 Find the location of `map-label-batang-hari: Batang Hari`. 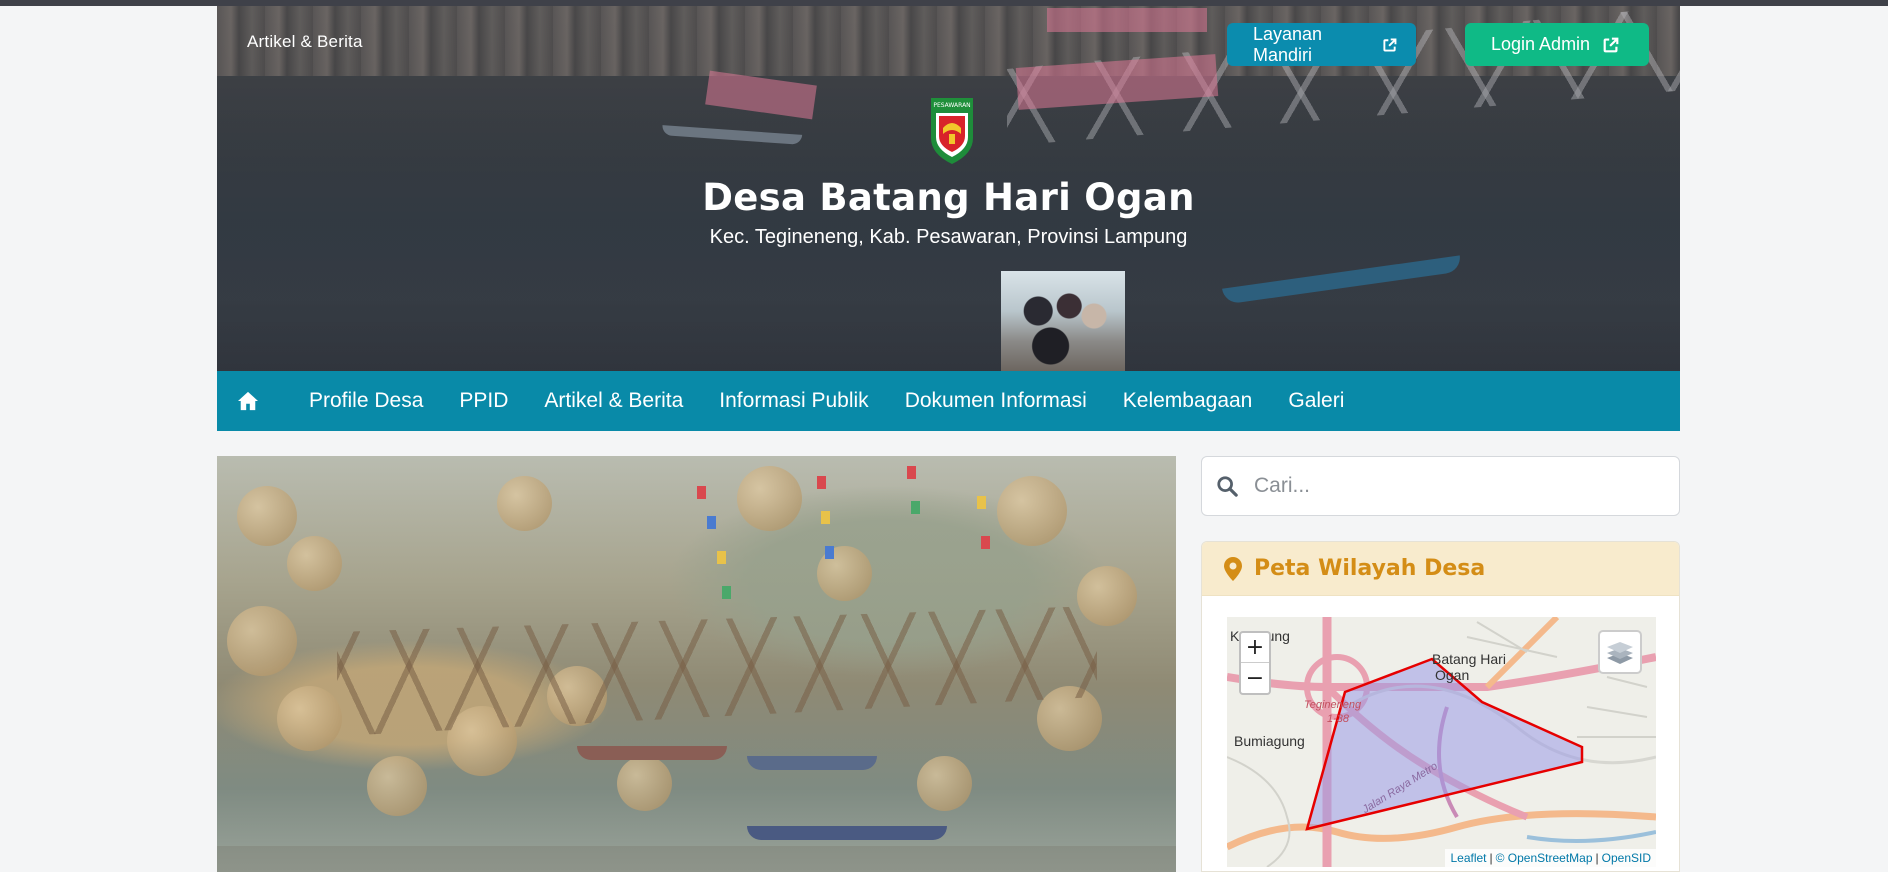

map-label-batang-hari: Batang Hari is located at coordinates (1469, 659).